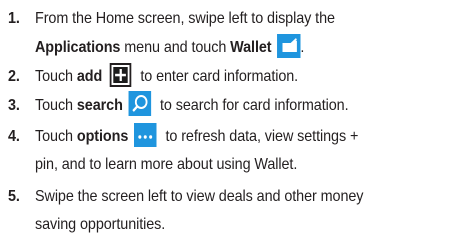 The width and height of the screenshot is (456, 245). I want to click on search-icon, so click(139, 104).